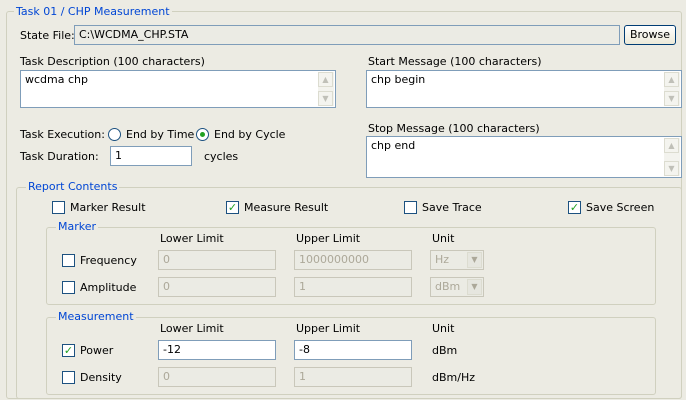 This screenshot has height=400, width=686. Describe the element at coordinates (445, 350) in the screenshot. I see `power-unit: dBm` at that location.